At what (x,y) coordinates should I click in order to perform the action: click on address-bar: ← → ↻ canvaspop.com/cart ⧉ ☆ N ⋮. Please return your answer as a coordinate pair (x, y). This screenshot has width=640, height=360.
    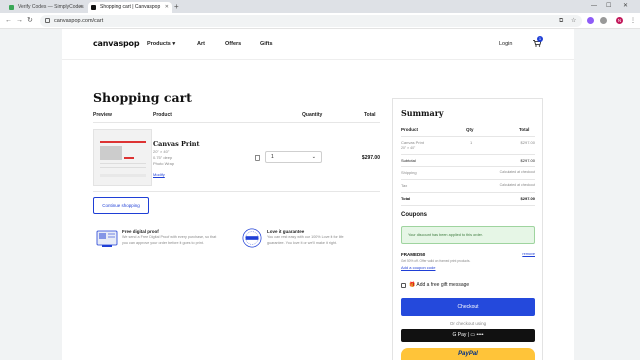
    Looking at the image, I should click on (320, 21).